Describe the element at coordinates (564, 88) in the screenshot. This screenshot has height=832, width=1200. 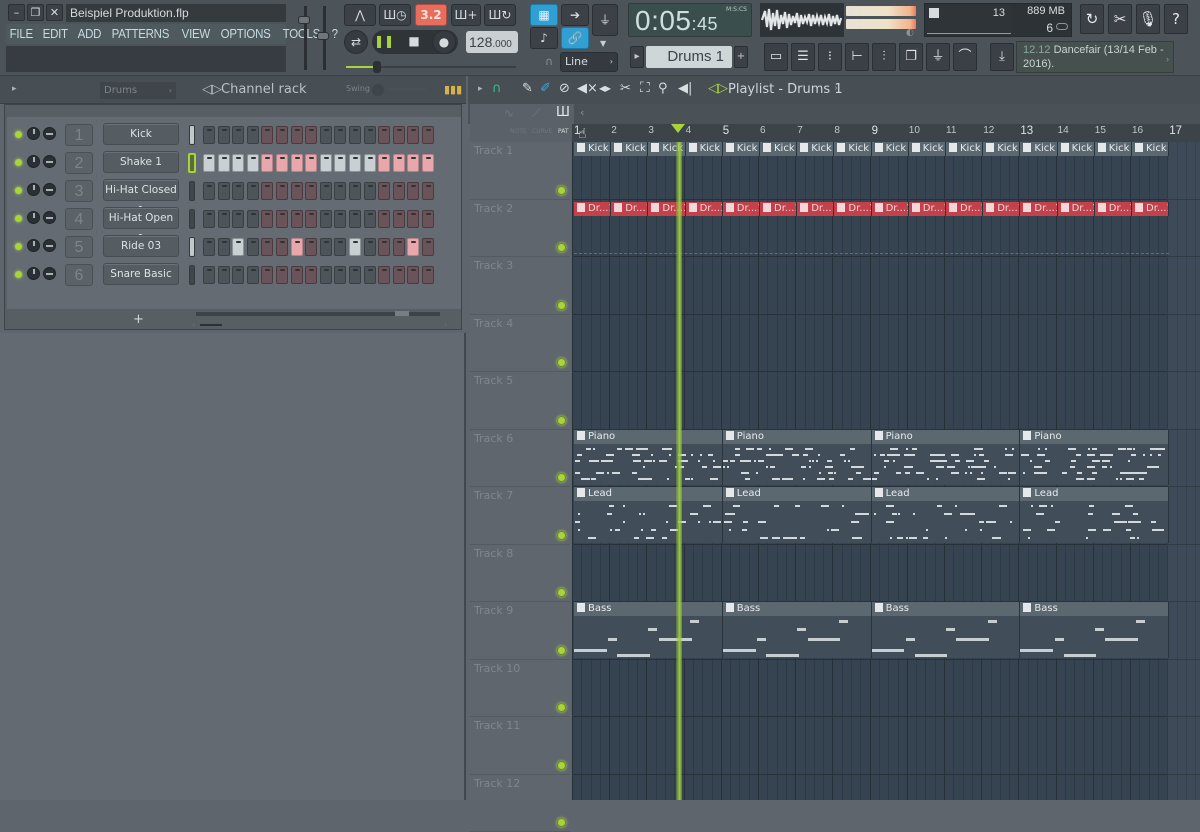
I see `delete-tool-icon: ⊘` at that location.